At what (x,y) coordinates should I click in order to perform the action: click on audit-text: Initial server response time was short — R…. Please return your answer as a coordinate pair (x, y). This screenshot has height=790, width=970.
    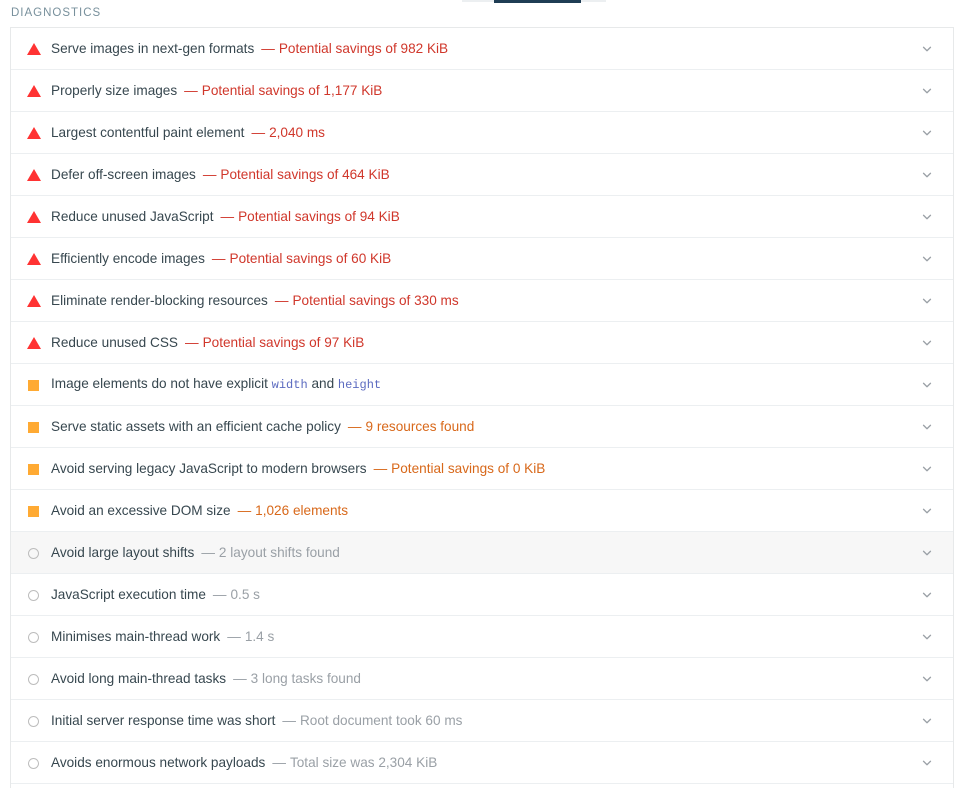
    Looking at the image, I should click on (483, 721).